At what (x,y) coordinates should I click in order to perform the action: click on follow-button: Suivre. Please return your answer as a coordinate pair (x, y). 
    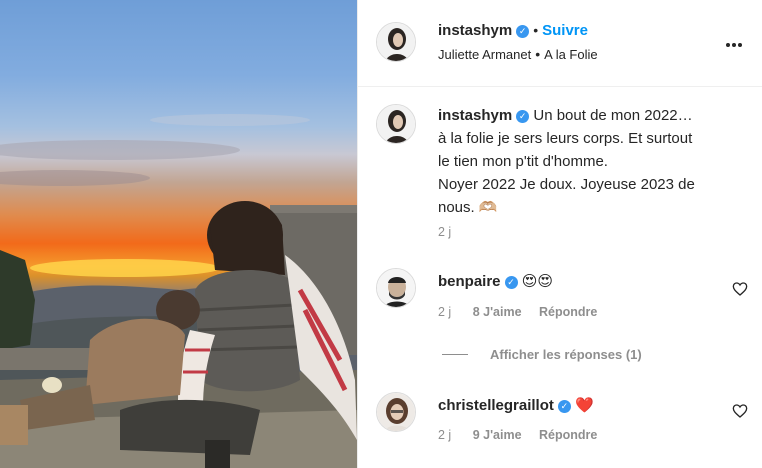
    Looking at the image, I should click on (565, 30).